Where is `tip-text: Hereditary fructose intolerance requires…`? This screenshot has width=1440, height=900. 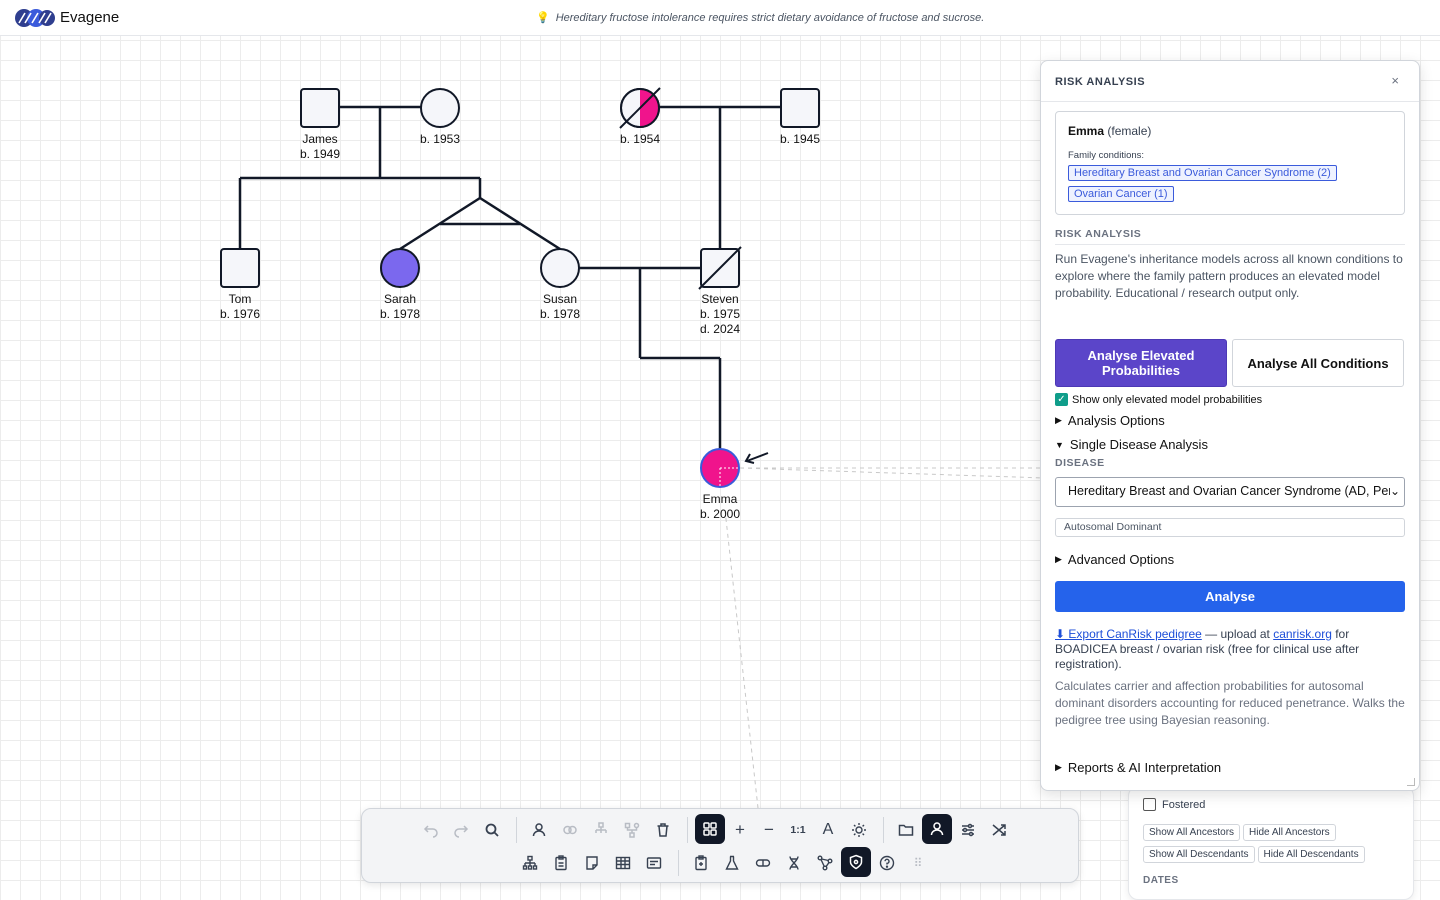 tip-text: Hereditary fructose intolerance requires… is located at coordinates (770, 17).